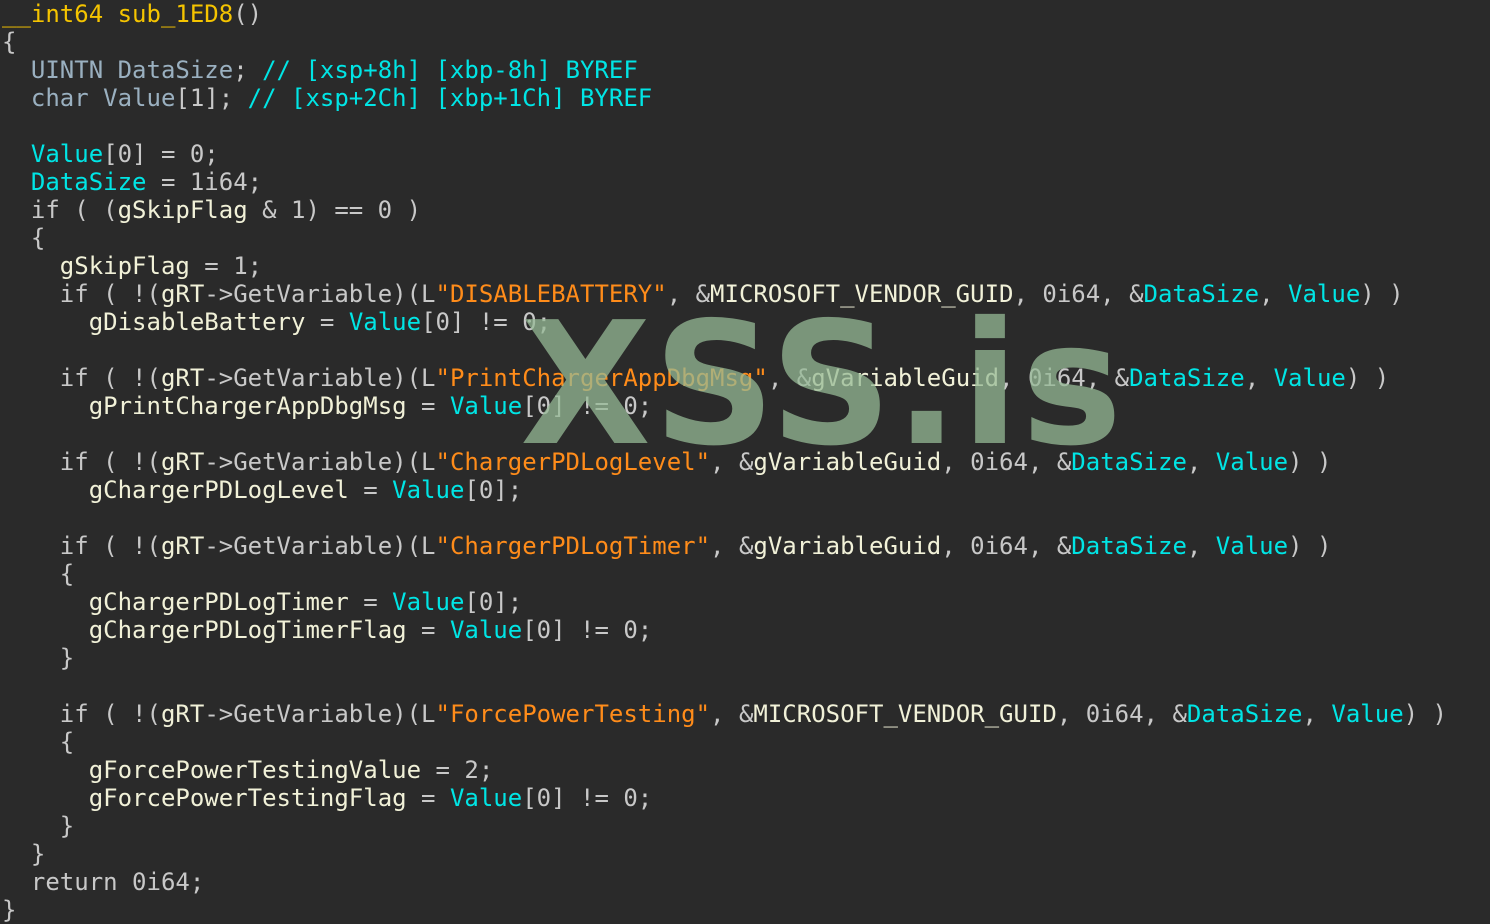 The width and height of the screenshot is (1490, 924). I want to click on global-token: gChargerPDLogTimerFlag, so click(248, 630).